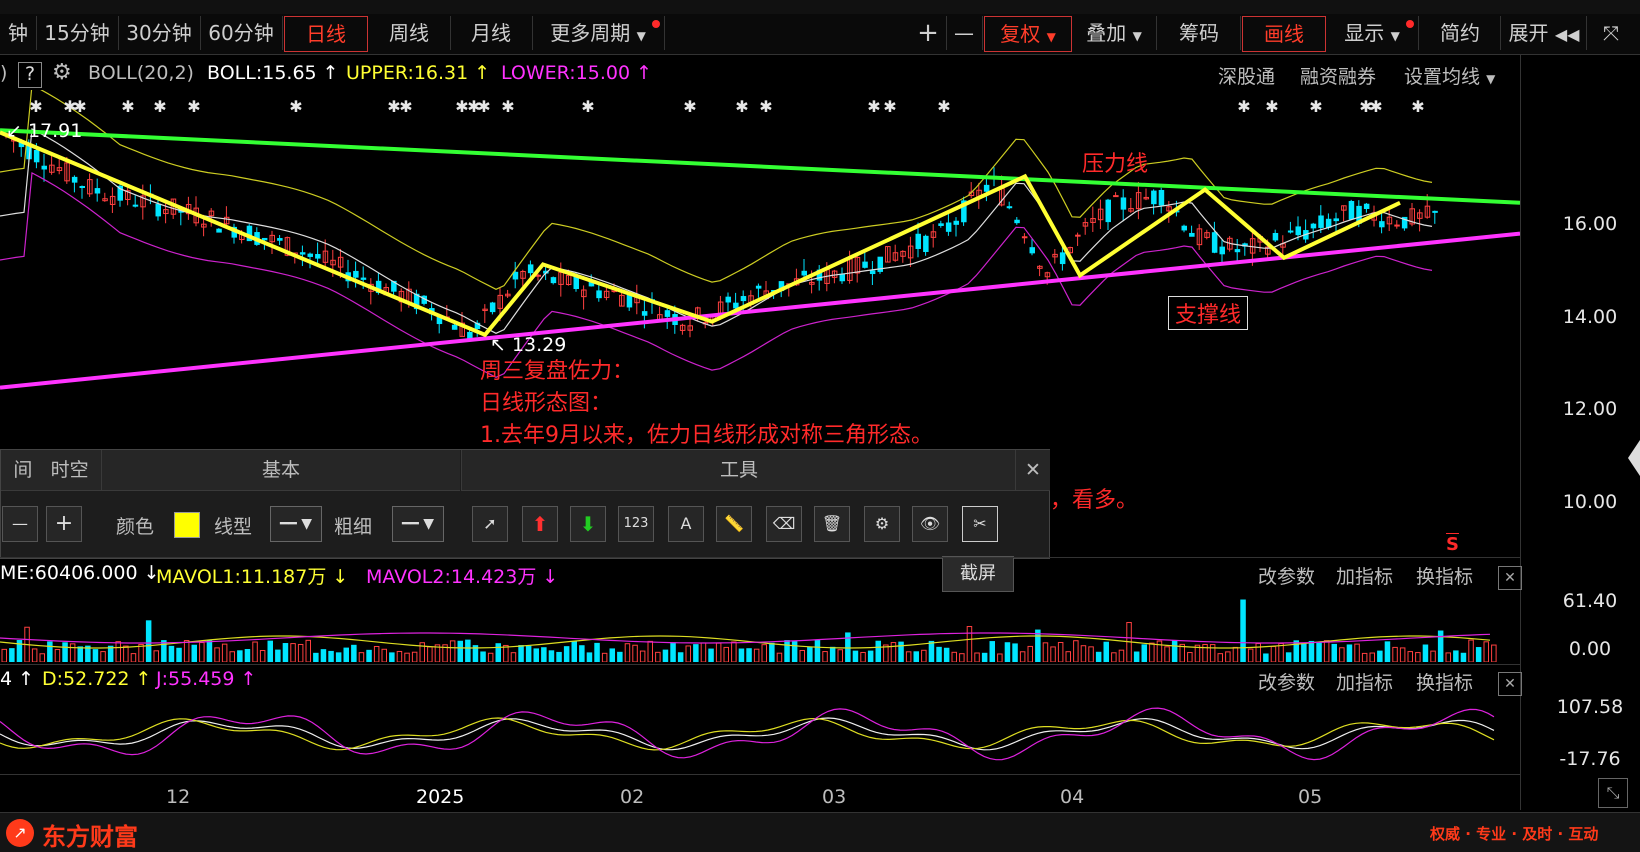  I want to click on zoom-in-button: +, so click(928, 33).